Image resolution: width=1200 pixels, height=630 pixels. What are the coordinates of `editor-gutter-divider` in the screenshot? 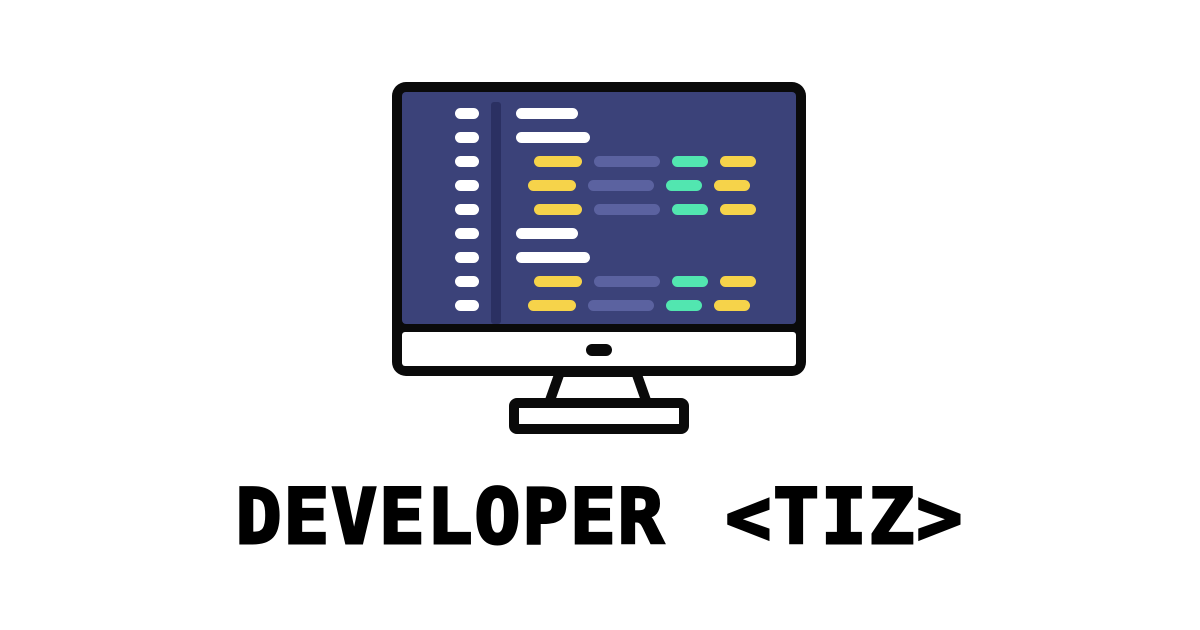 It's located at (496, 213).